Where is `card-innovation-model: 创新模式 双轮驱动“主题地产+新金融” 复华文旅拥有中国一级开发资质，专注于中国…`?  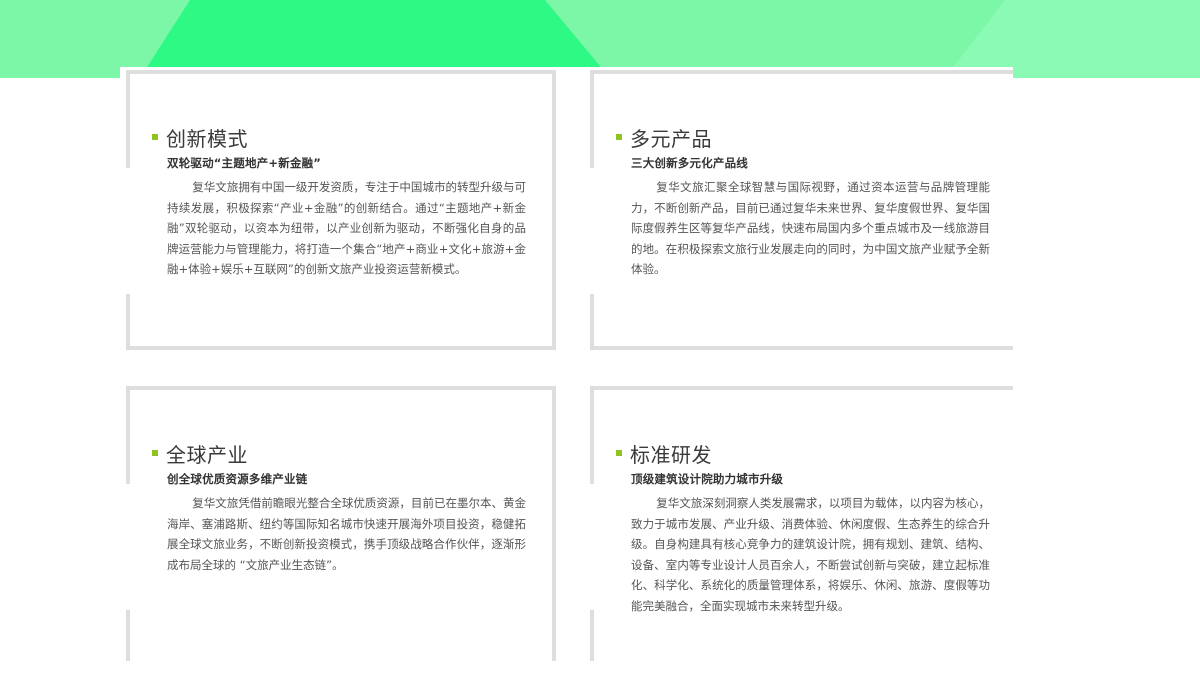
card-innovation-model: 创新模式 双轮驱动“主题地产+新金融” 复华文旅拥有中国一级开发资质，专注于中国… is located at coordinates (341, 210).